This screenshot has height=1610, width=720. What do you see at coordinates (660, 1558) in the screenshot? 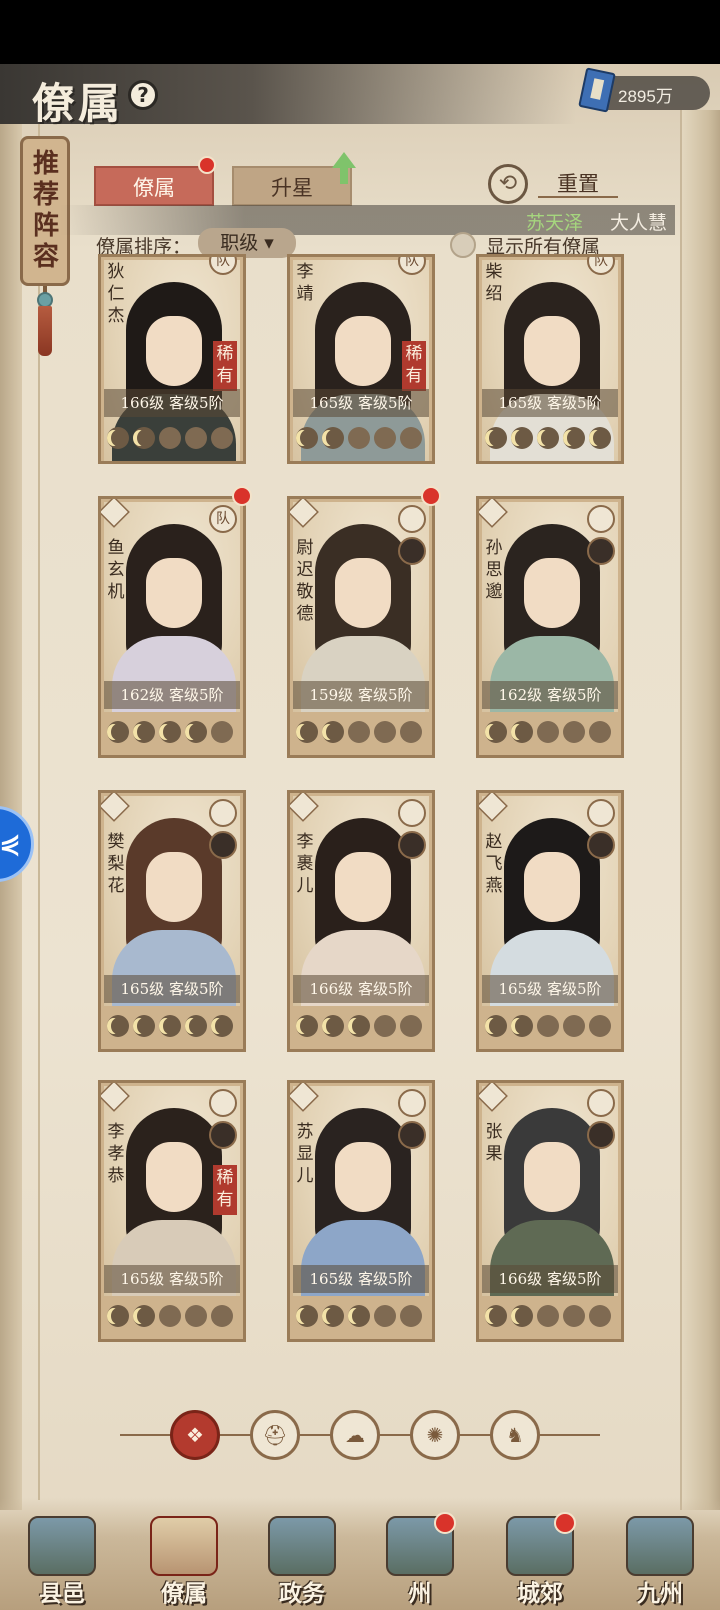
I see `nav-item-nine-states: 九州` at bounding box center [660, 1558].